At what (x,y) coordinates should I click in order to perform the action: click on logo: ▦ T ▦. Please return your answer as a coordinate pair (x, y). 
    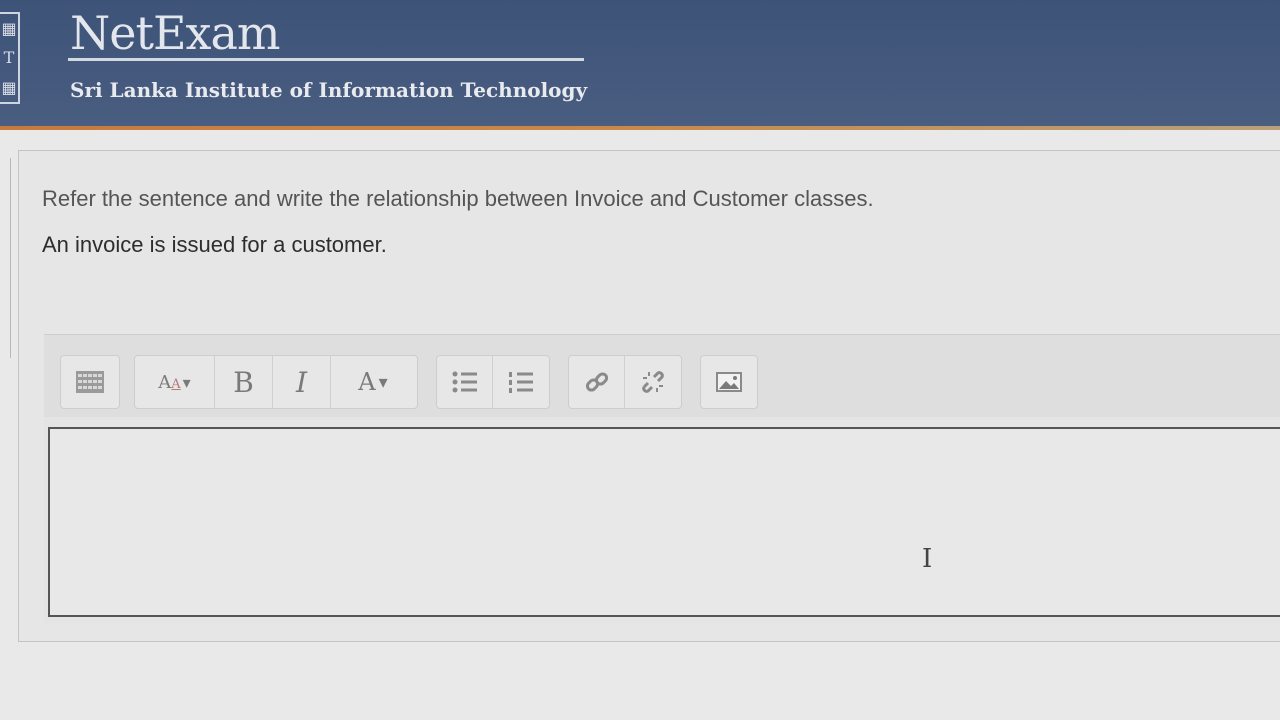
    Looking at the image, I should click on (10, 58).